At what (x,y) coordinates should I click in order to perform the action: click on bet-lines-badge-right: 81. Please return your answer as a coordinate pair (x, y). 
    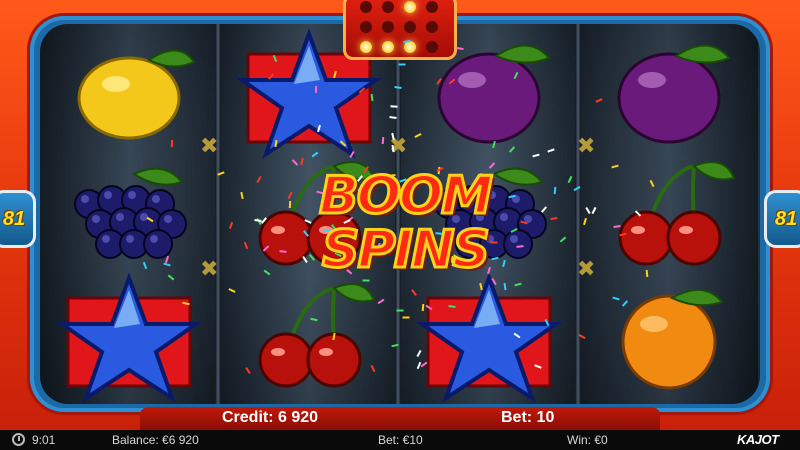
    Looking at the image, I should click on (782, 219).